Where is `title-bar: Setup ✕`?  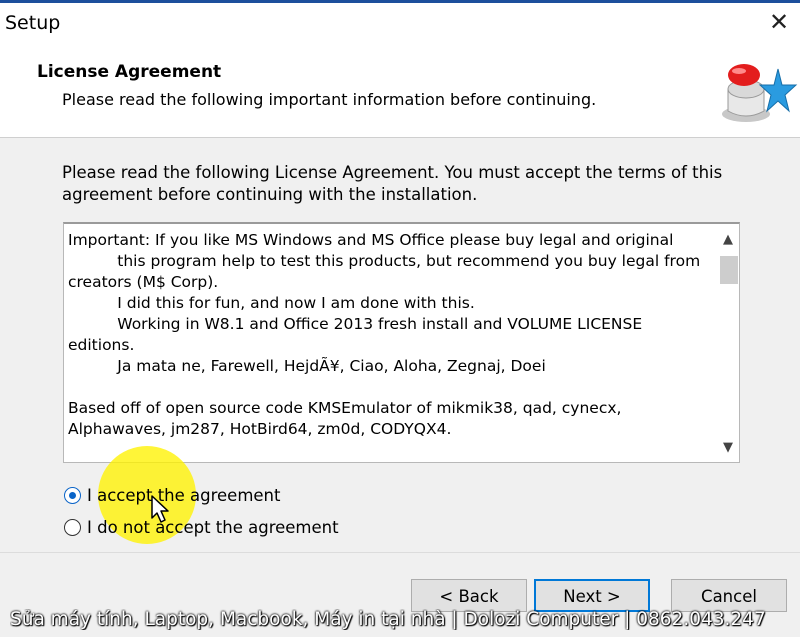 title-bar: Setup ✕ is located at coordinates (400, 22).